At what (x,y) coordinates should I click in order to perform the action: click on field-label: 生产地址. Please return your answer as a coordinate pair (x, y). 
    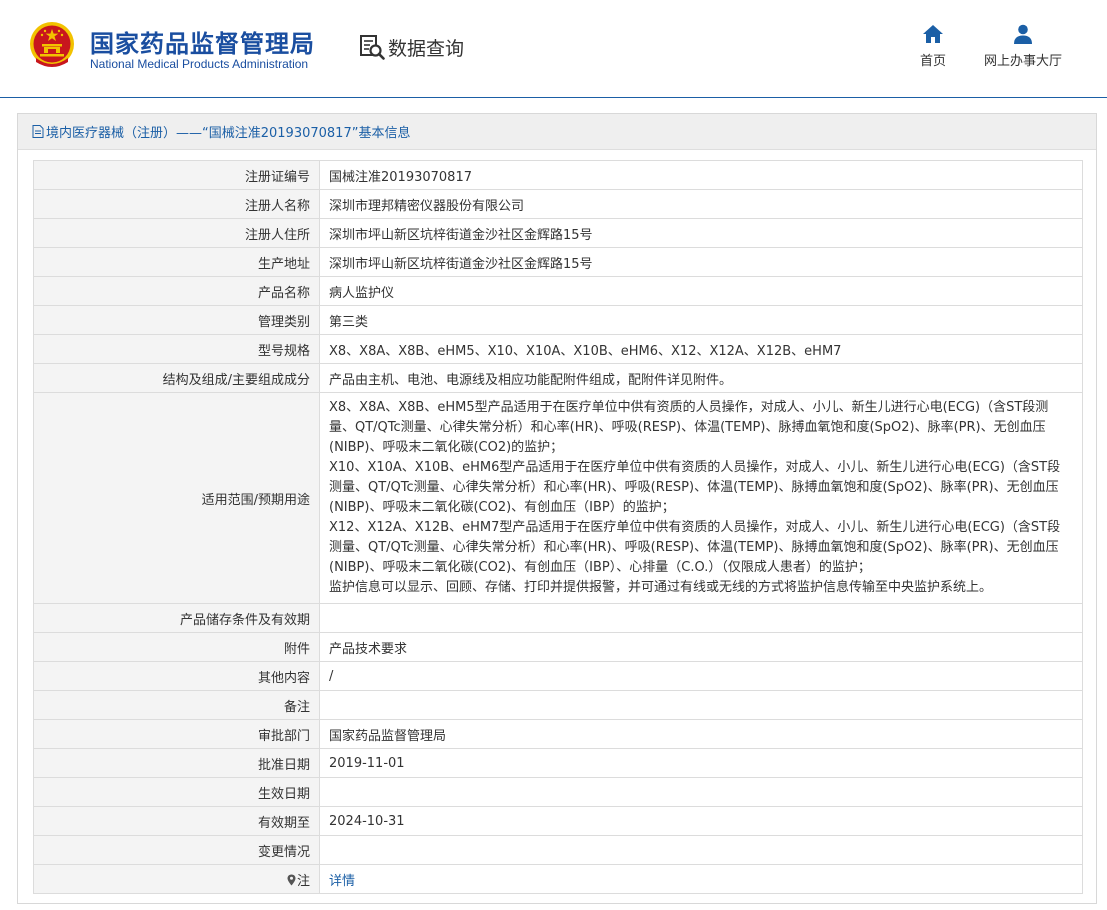
    Looking at the image, I should click on (176, 262).